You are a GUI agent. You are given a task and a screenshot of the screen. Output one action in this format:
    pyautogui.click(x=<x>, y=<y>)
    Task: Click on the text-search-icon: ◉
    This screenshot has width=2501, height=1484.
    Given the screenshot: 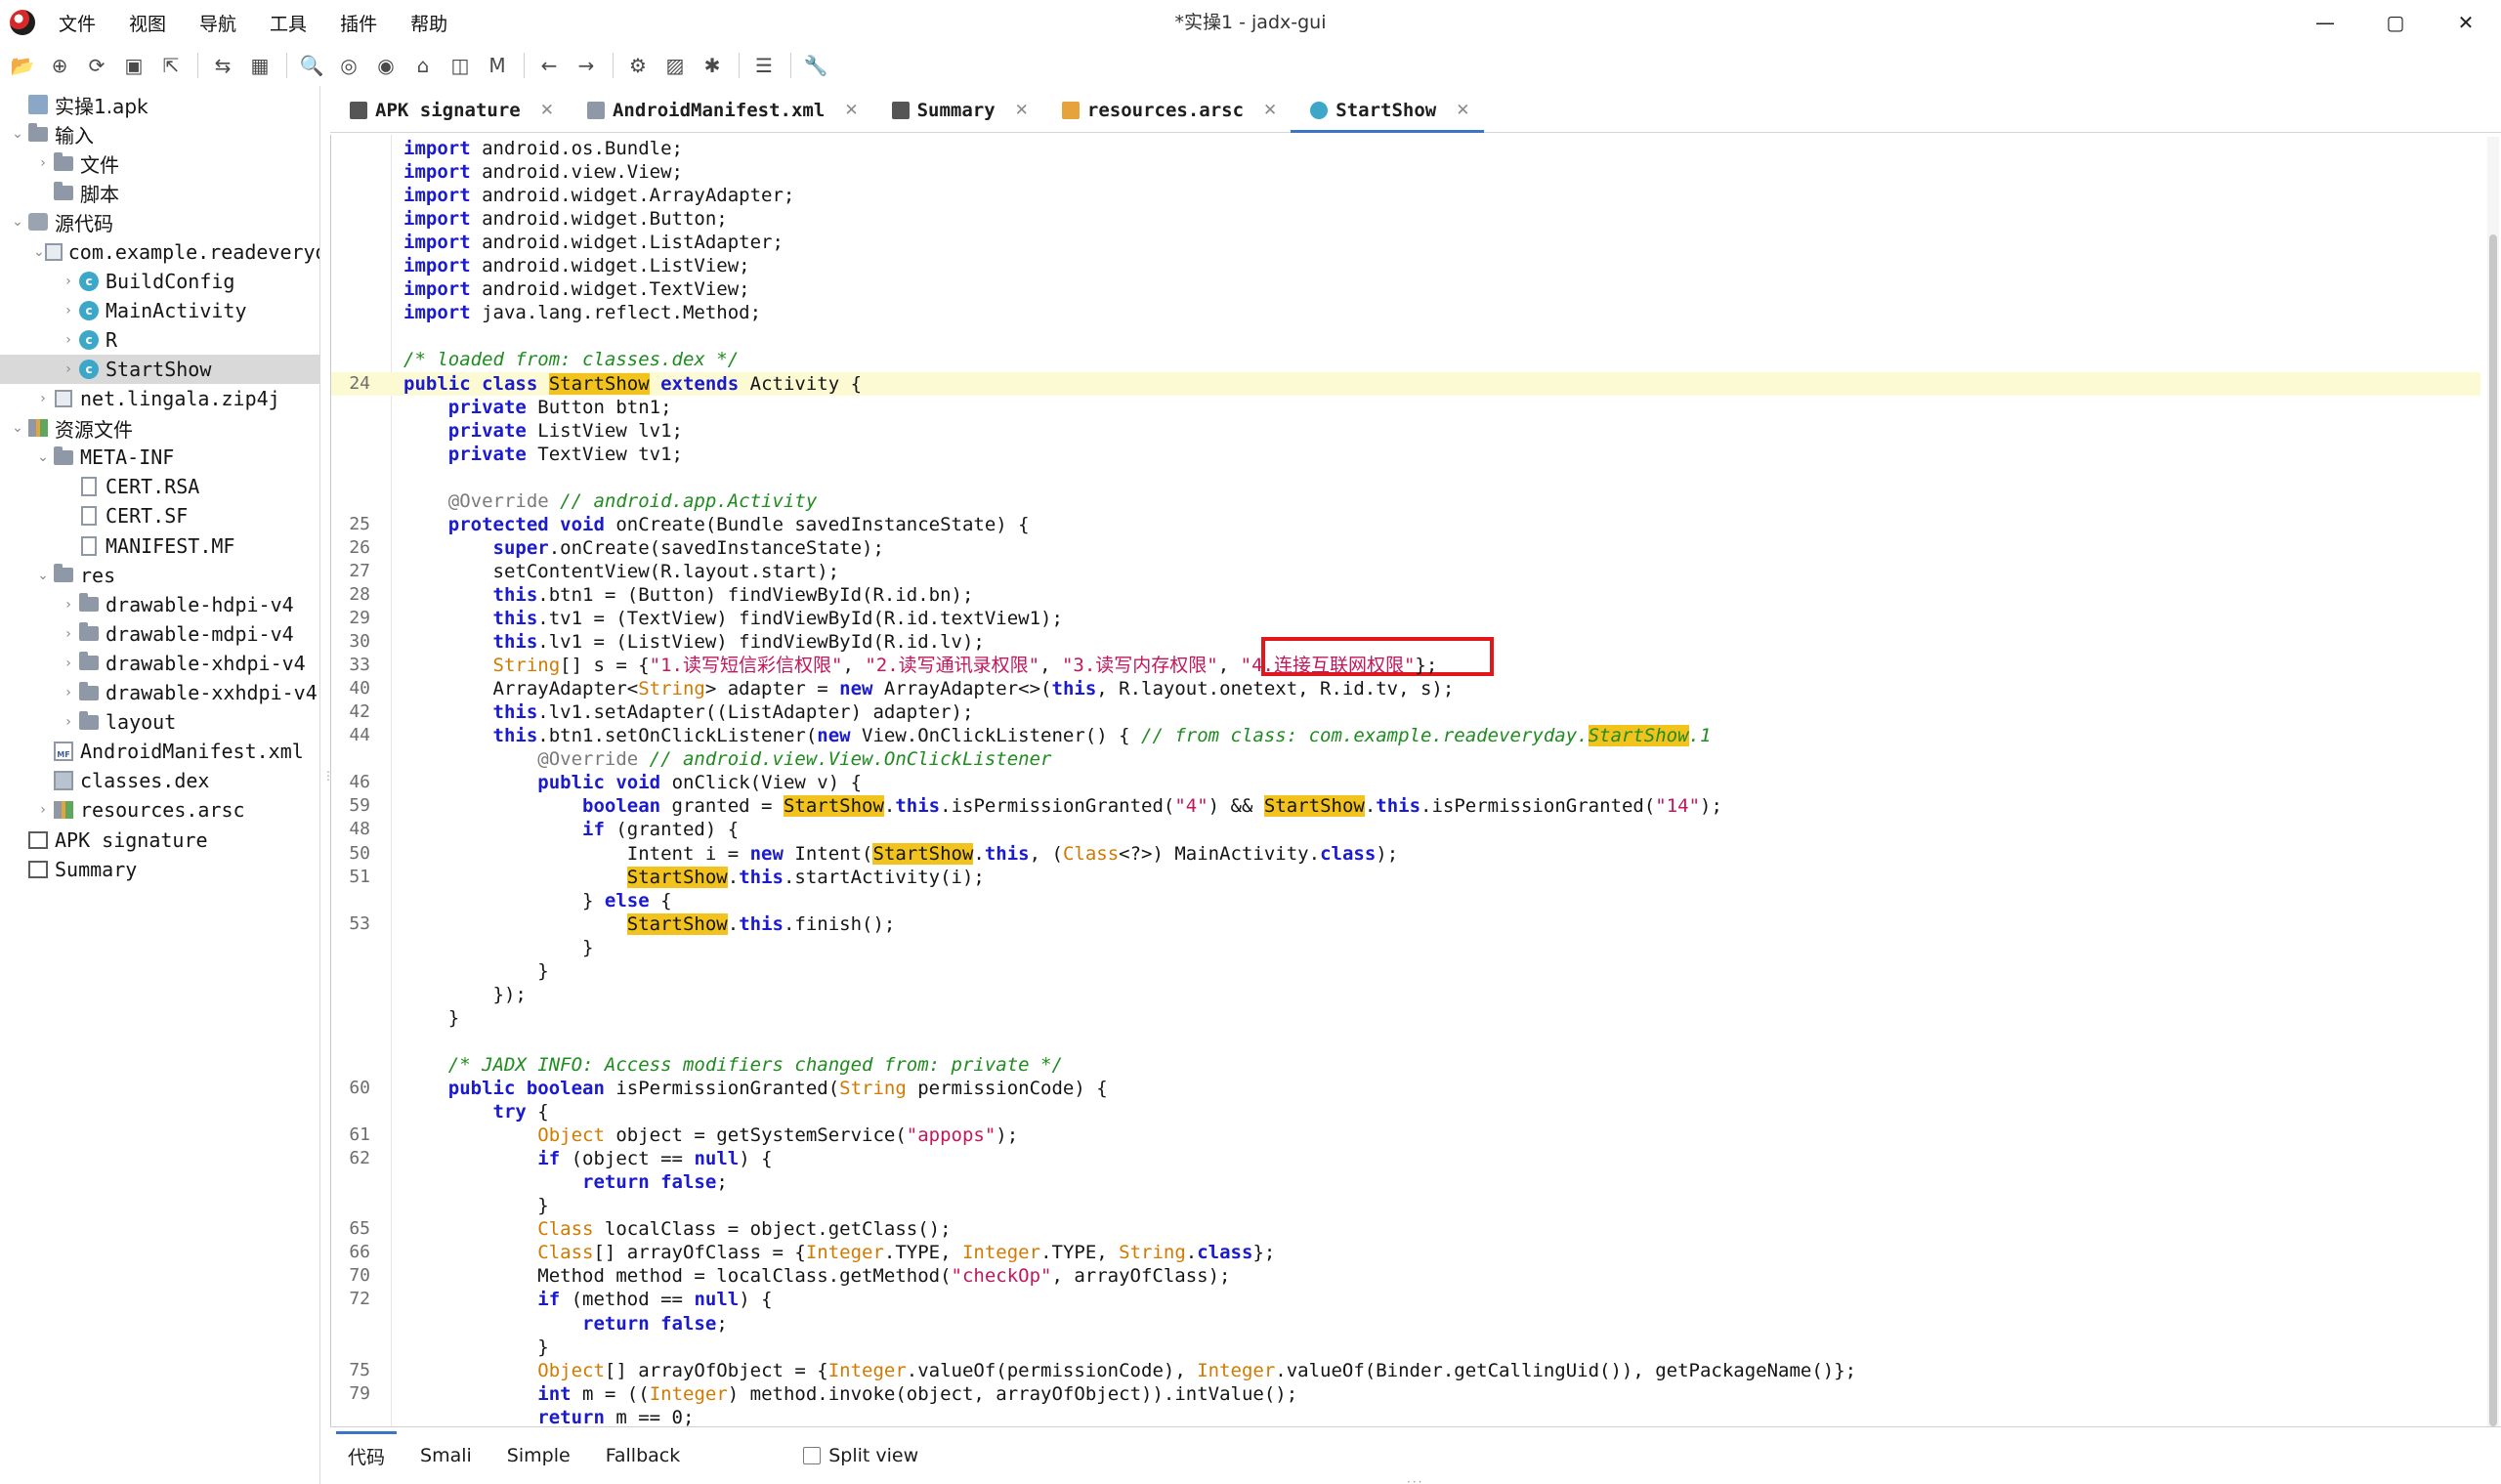 What is the action you would take?
    pyautogui.click(x=386, y=65)
    